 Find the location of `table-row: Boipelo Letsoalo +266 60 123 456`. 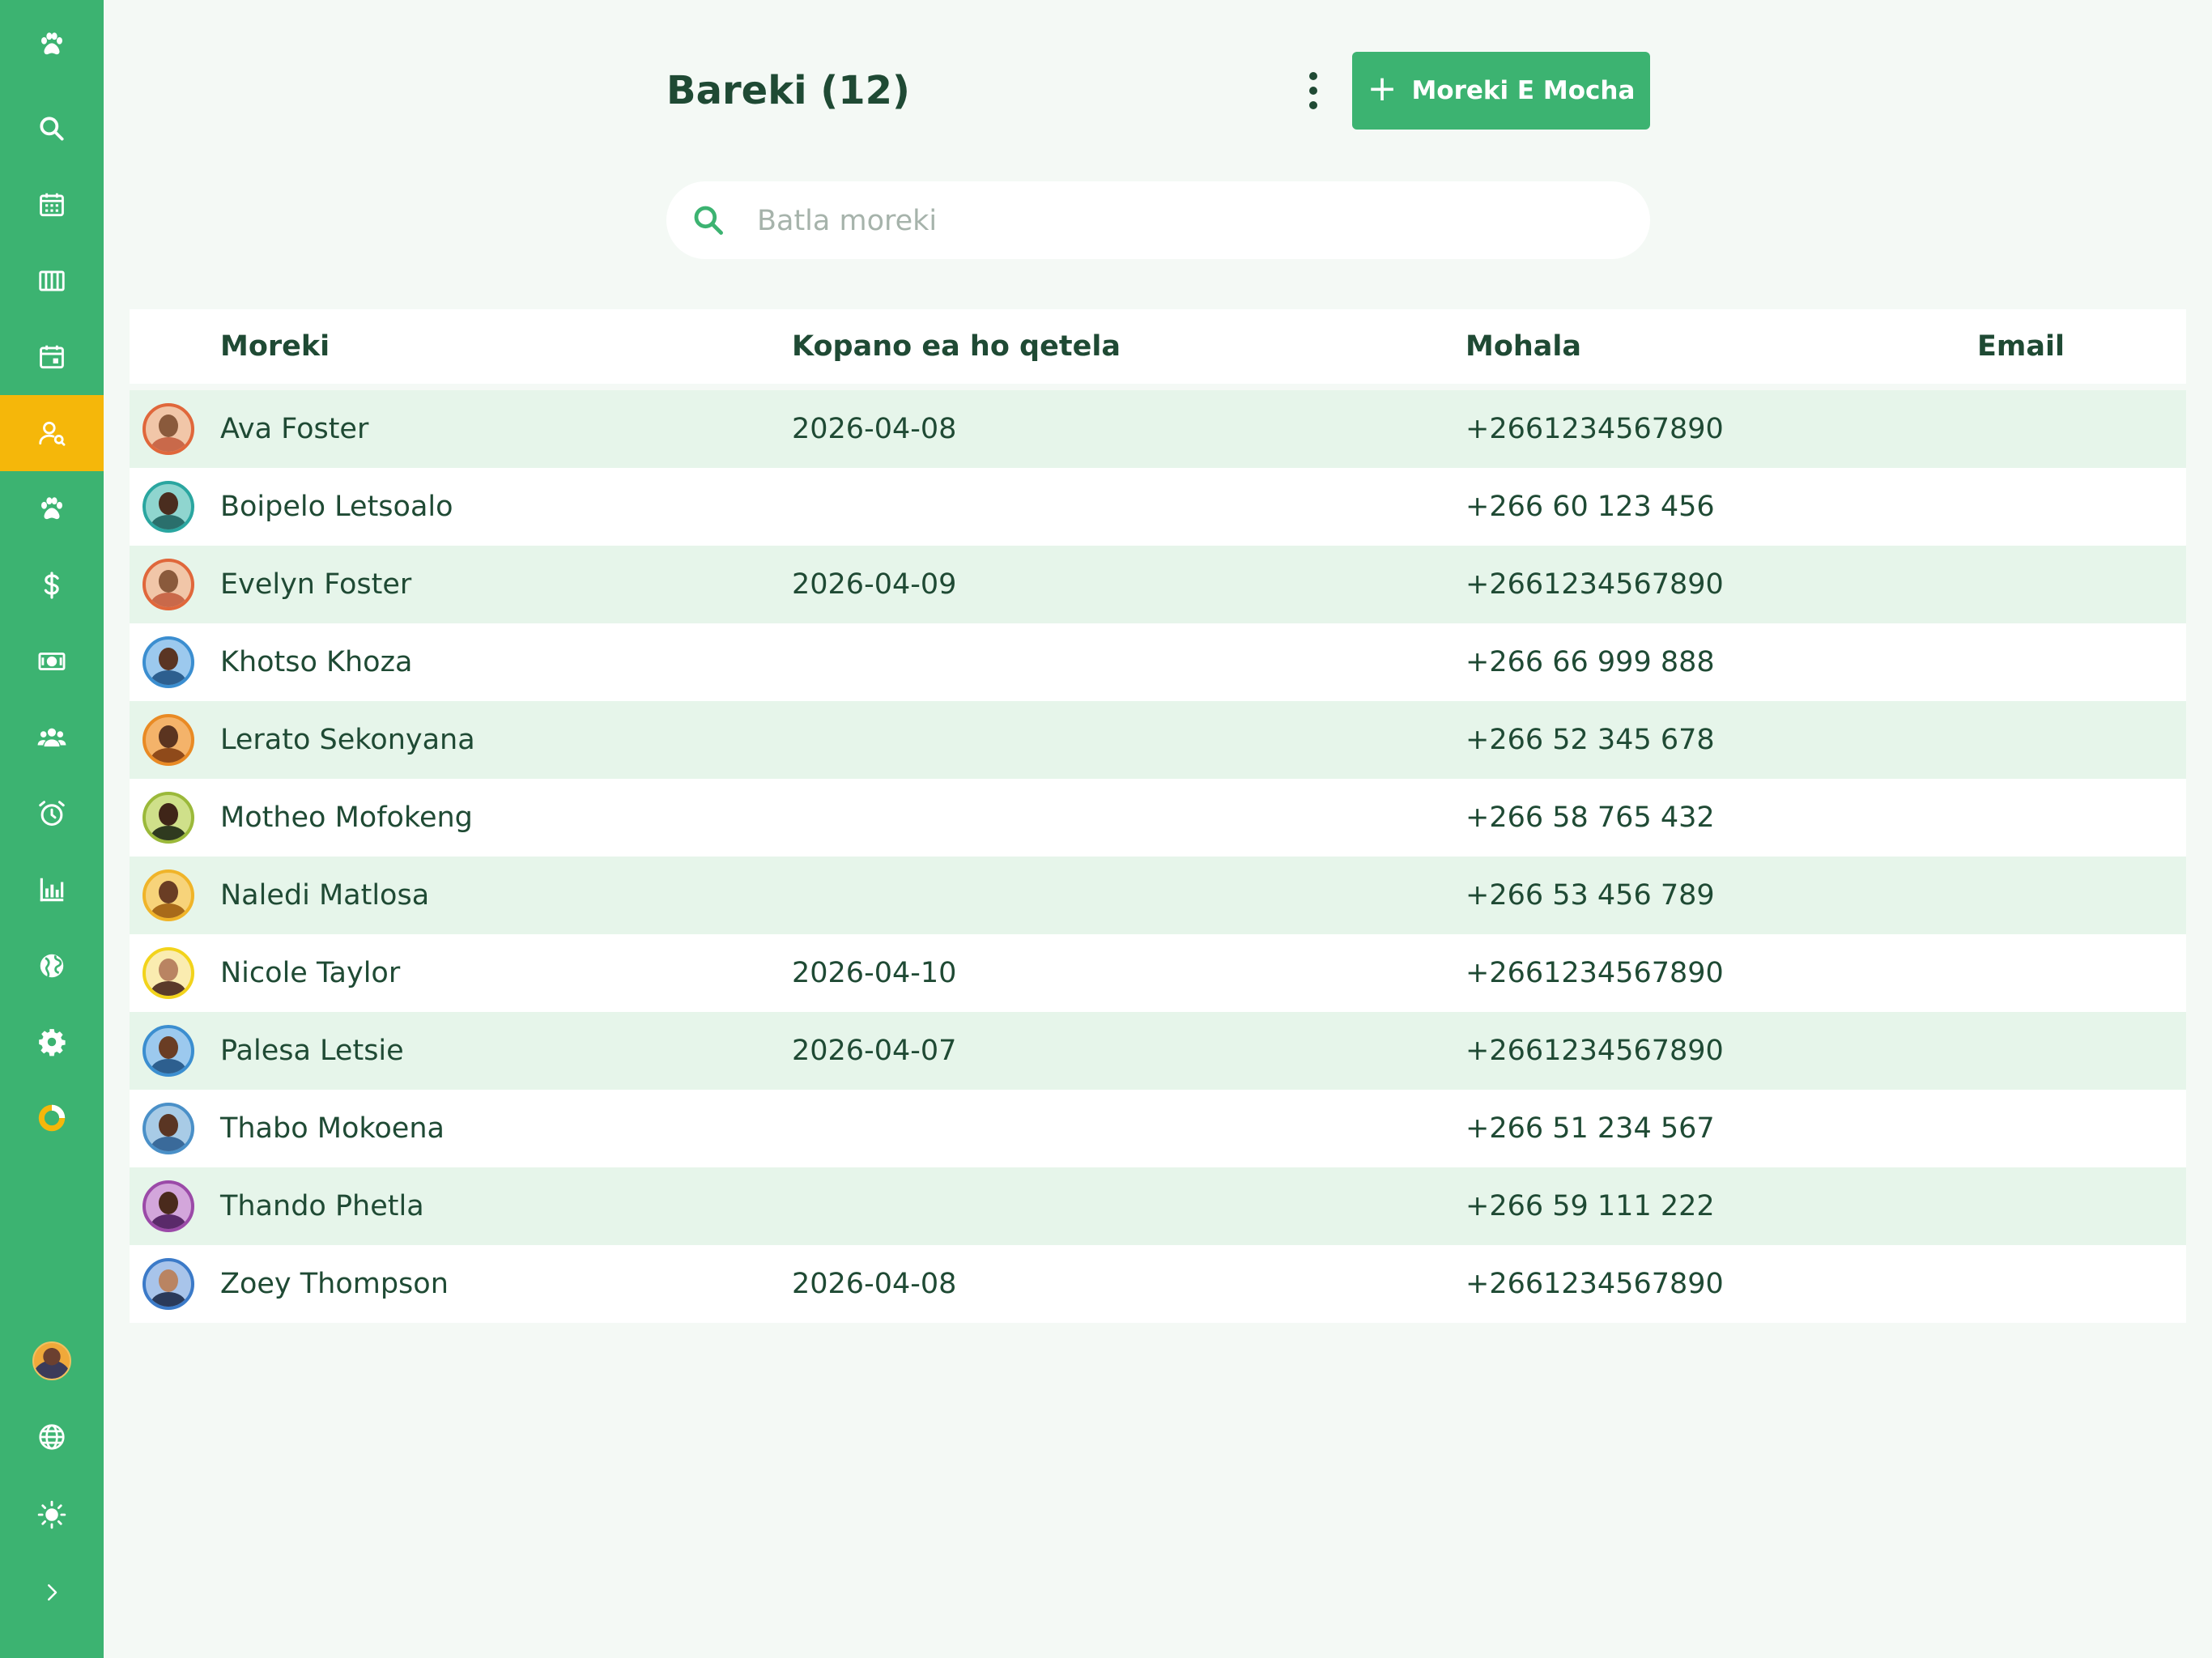

table-row: Boipelo Letsoalo +266 60 123 456 is located at coordinates (1158, 507).